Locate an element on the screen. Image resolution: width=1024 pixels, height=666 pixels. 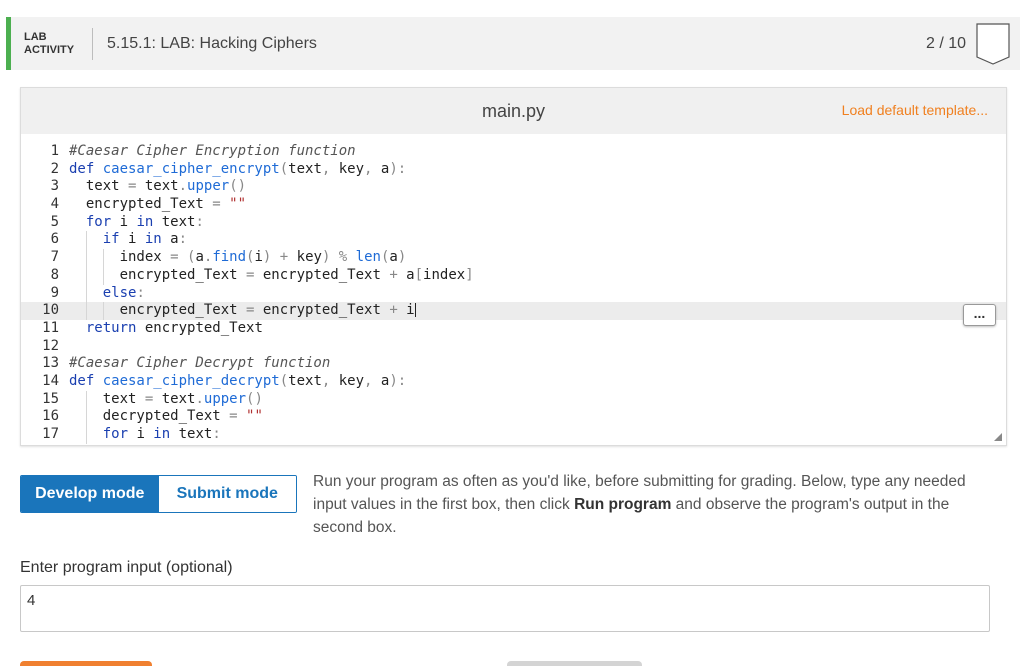
code-text: else: is located at coordinates (124, 294).